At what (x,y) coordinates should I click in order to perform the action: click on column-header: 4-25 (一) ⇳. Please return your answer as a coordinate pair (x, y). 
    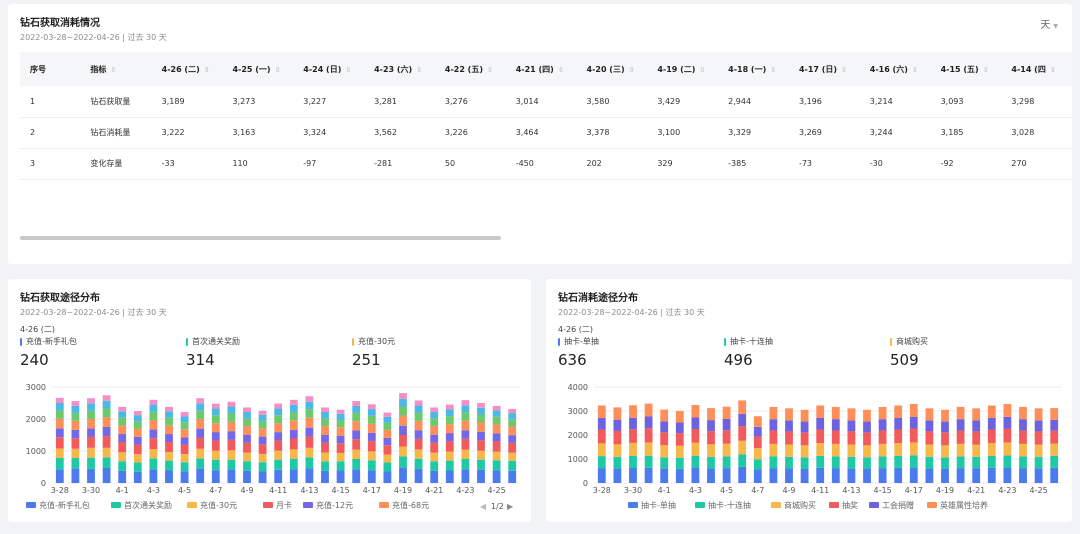
    Looking at the image, I should click on (258, 69).